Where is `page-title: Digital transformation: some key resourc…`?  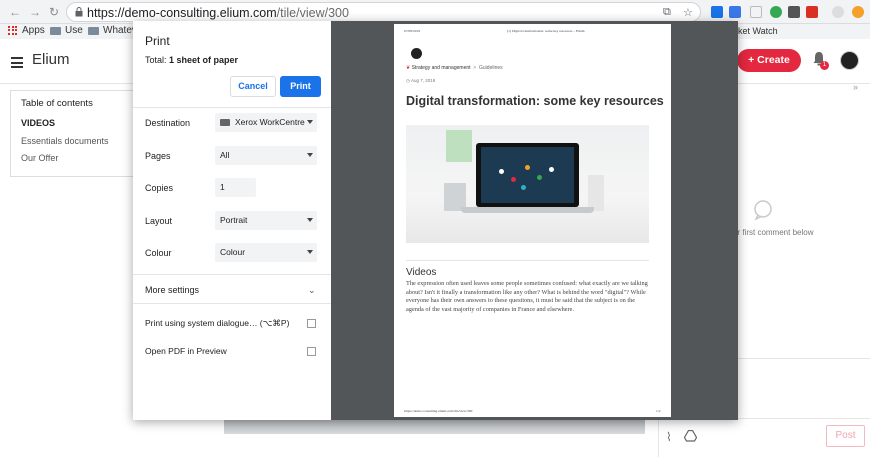 page-title: Digital transformation: some key resourc… is located at coordinates (535, 101).